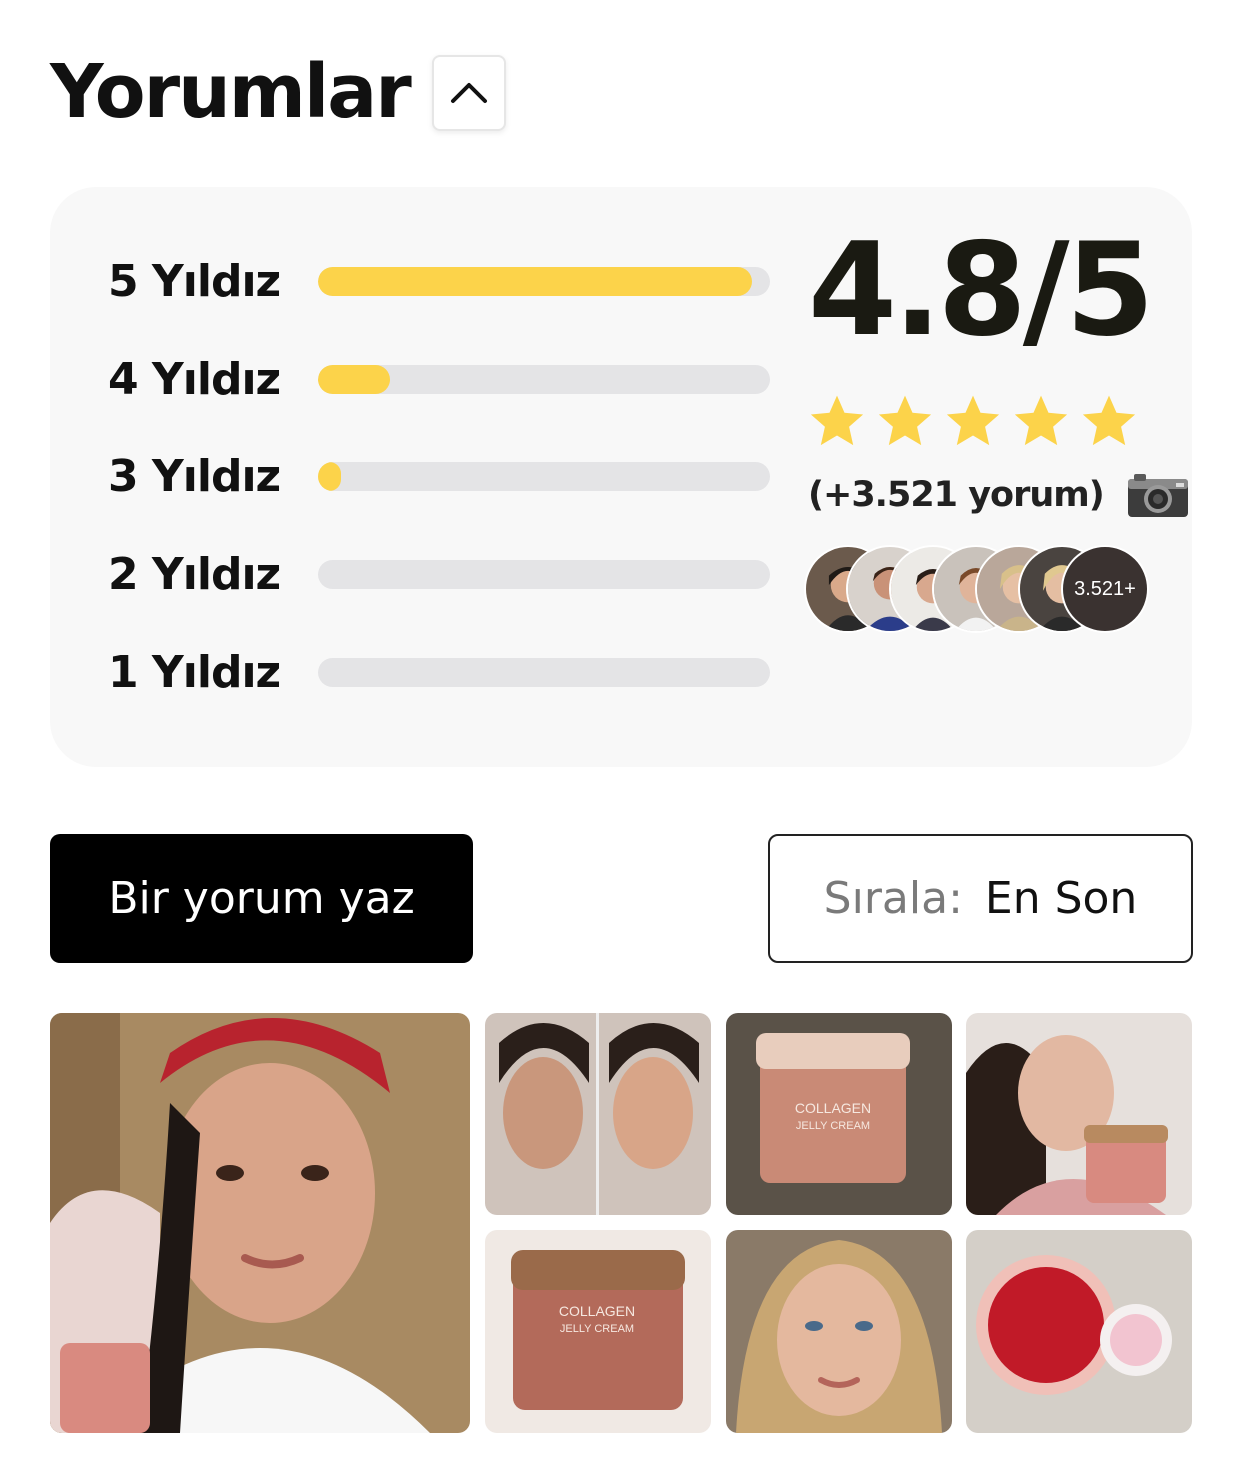  I want to click on rating-row-4: 4 Yıldız, so click(439, 379).